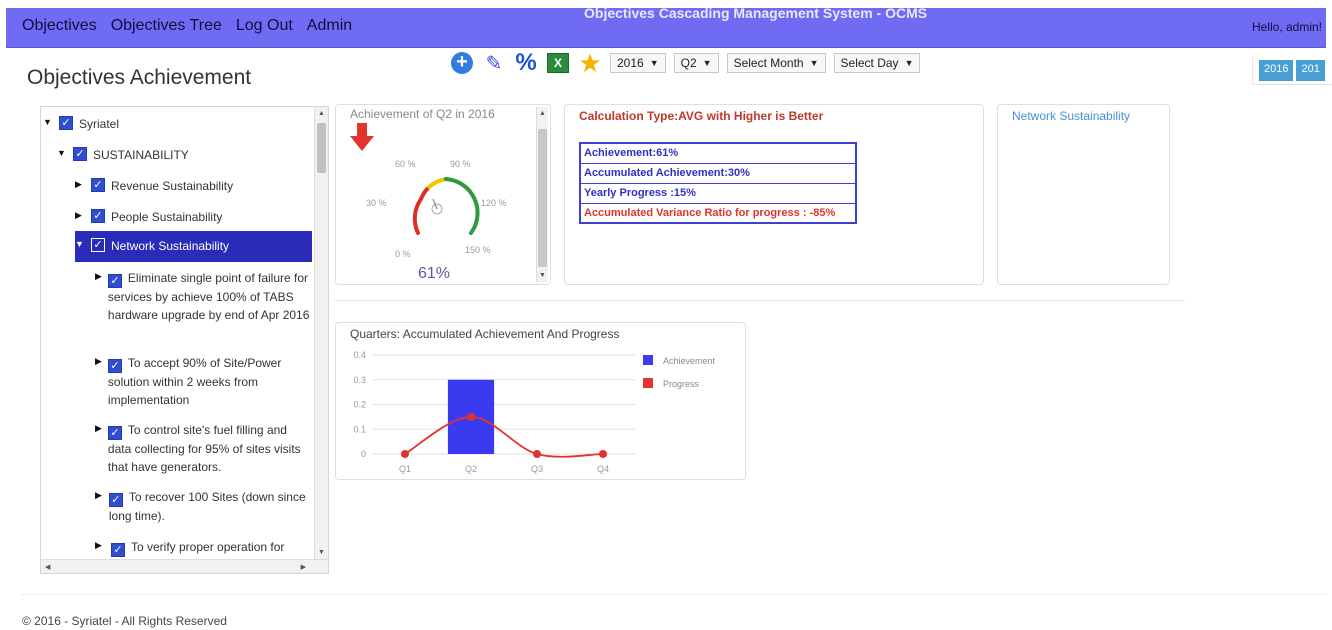 This screenshot has width=1332, height=630. I want to click on percent-button: %, so click(526, 62).